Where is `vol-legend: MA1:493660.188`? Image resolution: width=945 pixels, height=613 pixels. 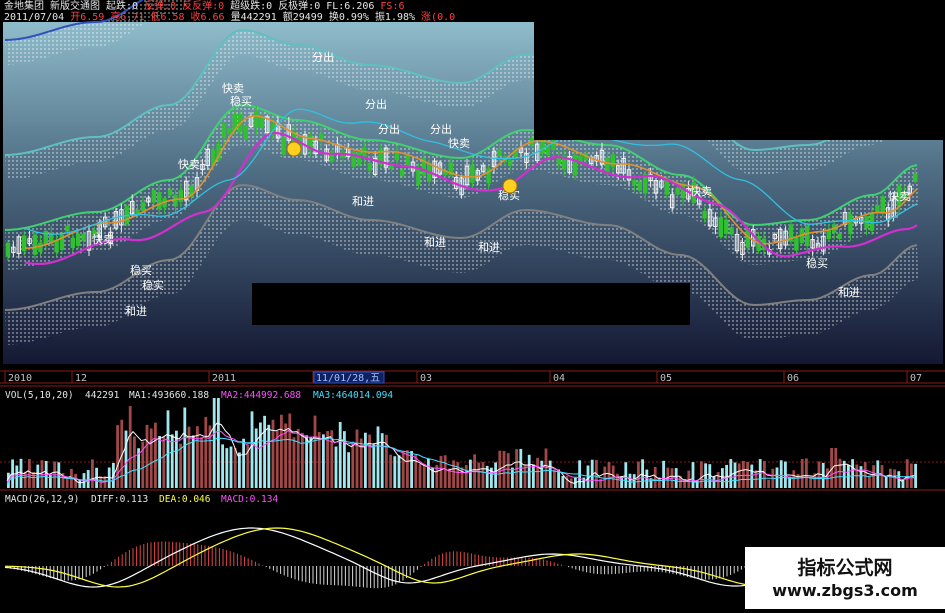
vol-legend: MA1:493660.188 is located at coordinates (169, 395).